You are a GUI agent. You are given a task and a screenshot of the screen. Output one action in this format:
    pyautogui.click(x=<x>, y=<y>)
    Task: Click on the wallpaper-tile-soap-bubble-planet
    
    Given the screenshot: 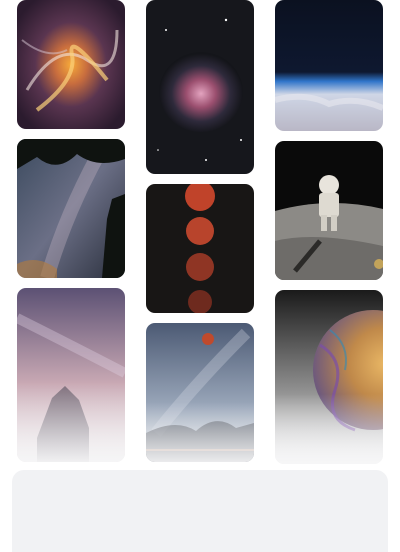 What is the action you would take?
    pyautogui.click(x=329, y=377)
    